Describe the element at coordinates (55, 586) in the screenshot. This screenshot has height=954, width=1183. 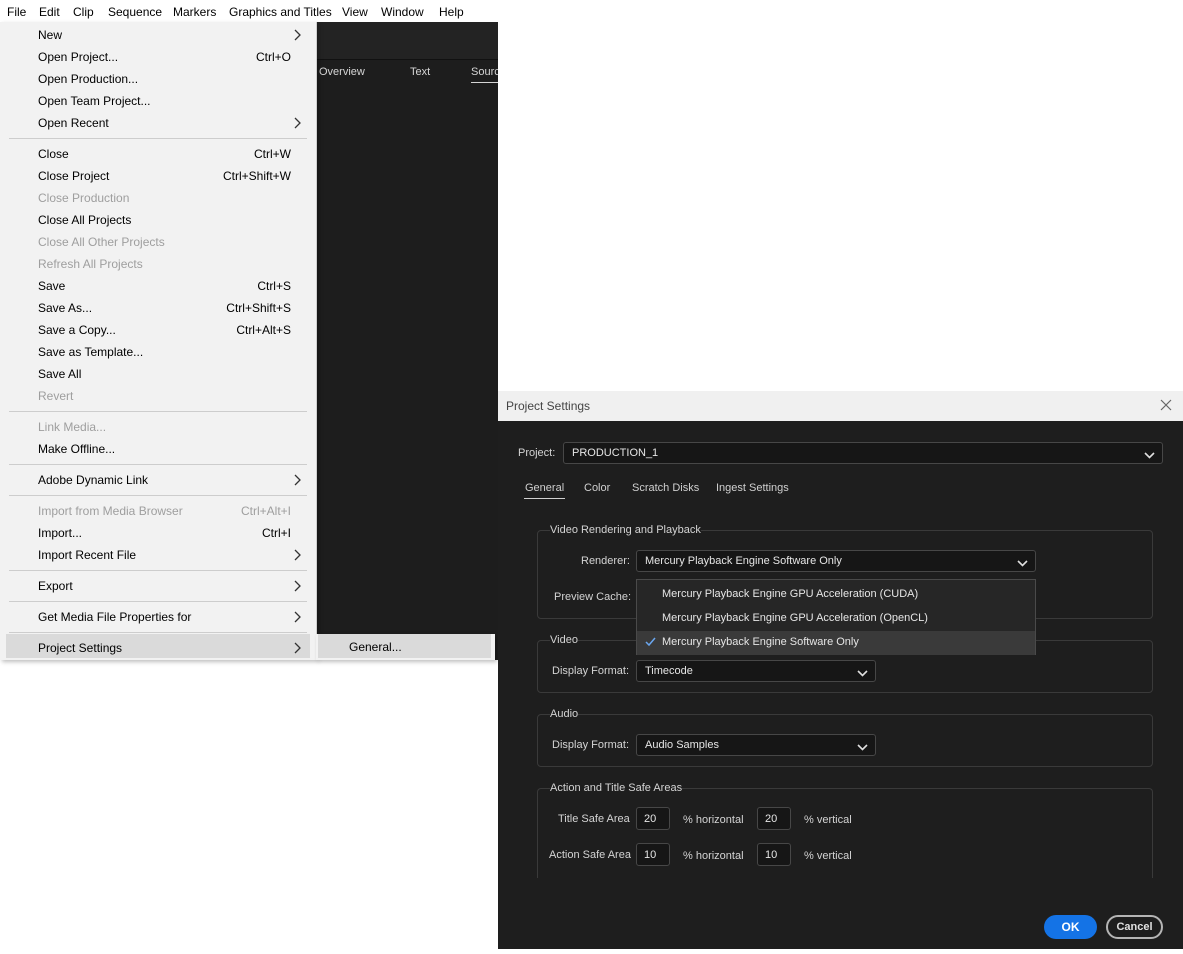
I see `menu-item-export: Export` at that location.